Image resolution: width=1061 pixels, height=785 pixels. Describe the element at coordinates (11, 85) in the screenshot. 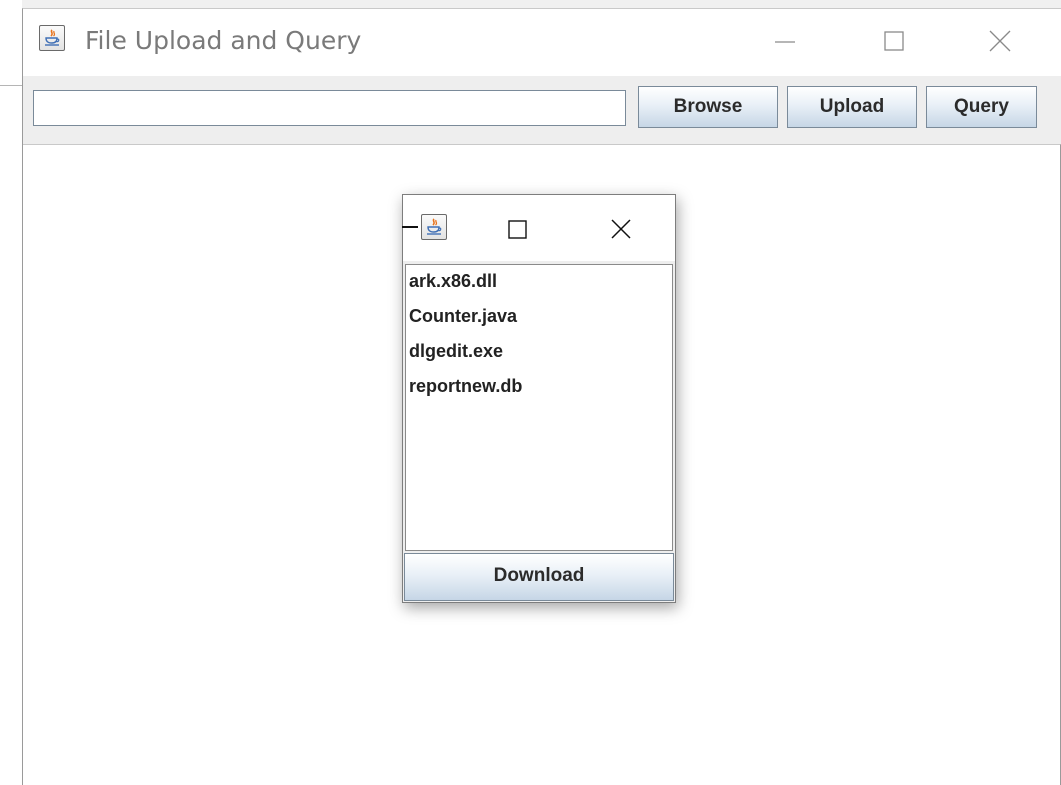

I see `desktop-divider` at that location.